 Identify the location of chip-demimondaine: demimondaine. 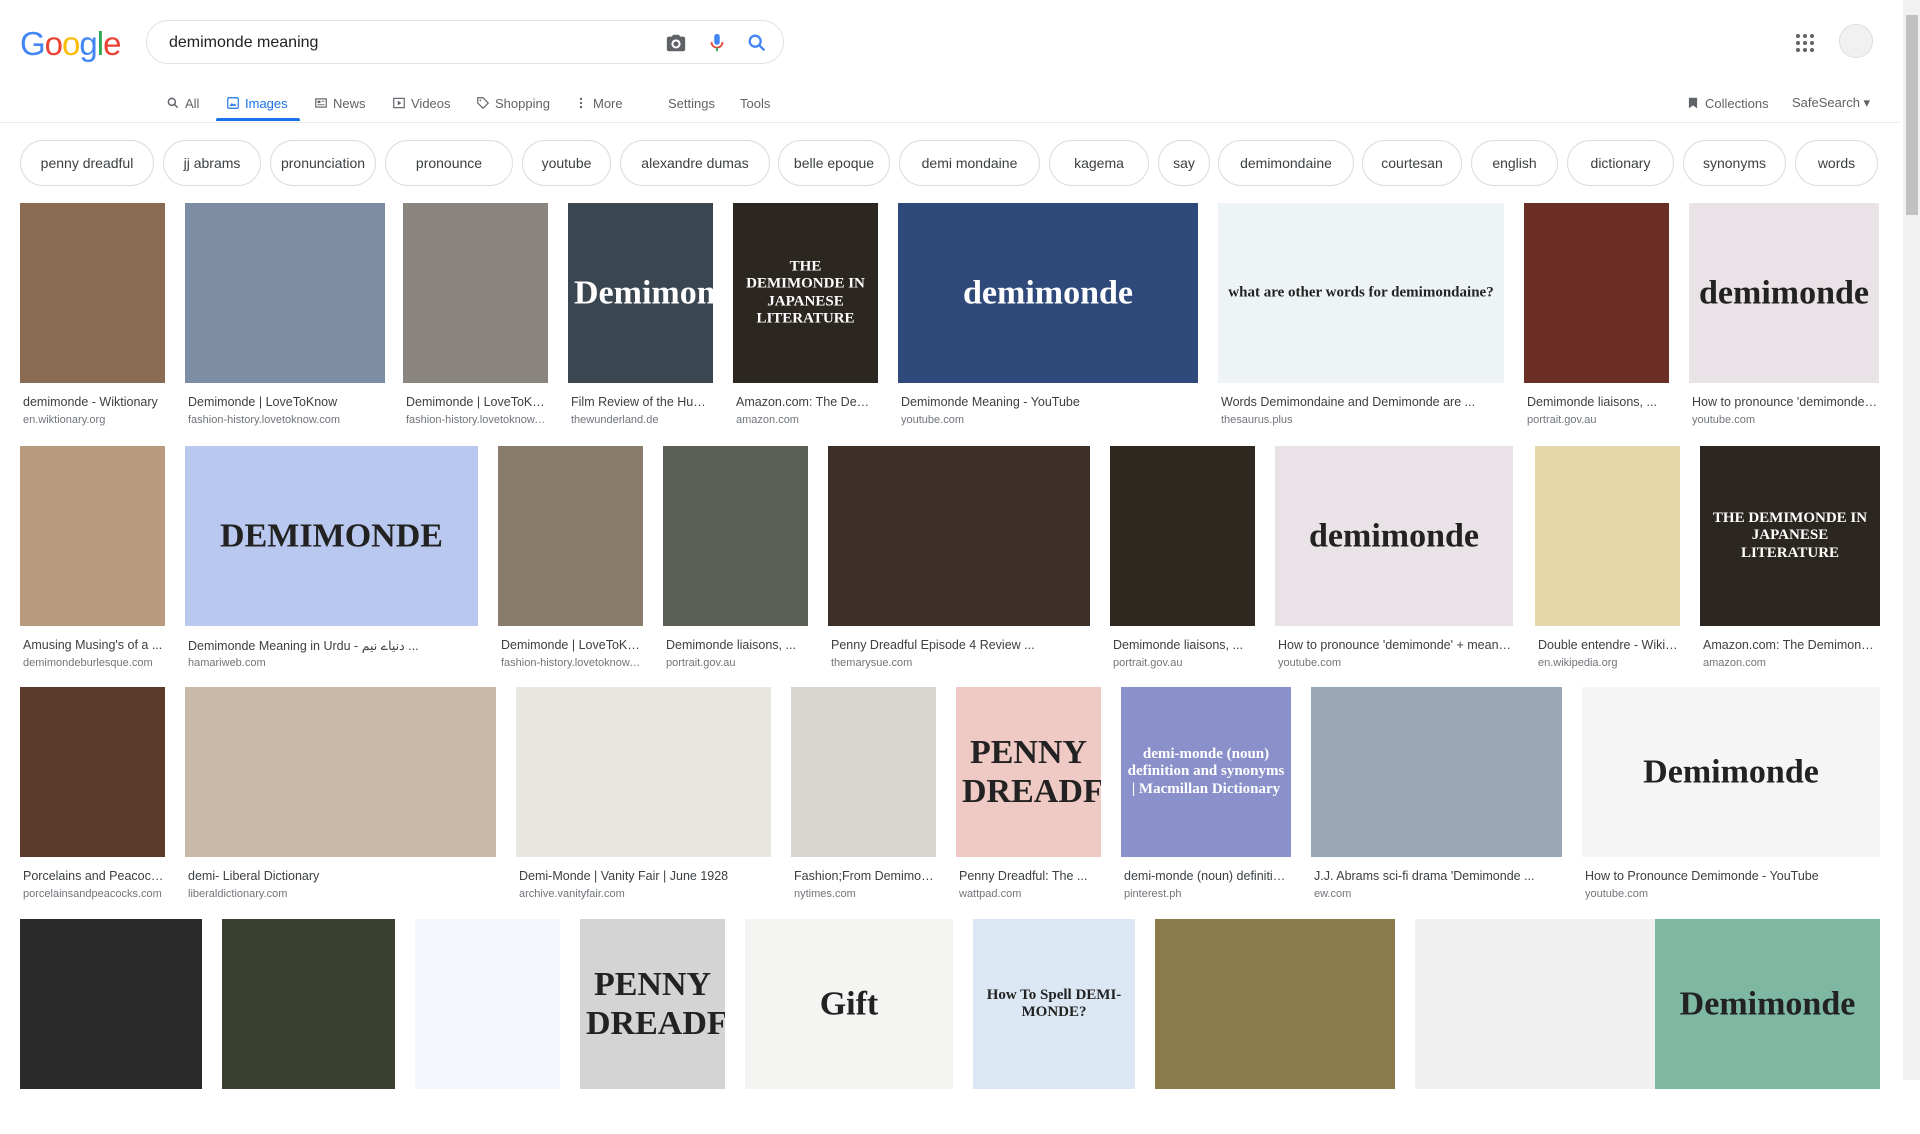
(1286, 163).